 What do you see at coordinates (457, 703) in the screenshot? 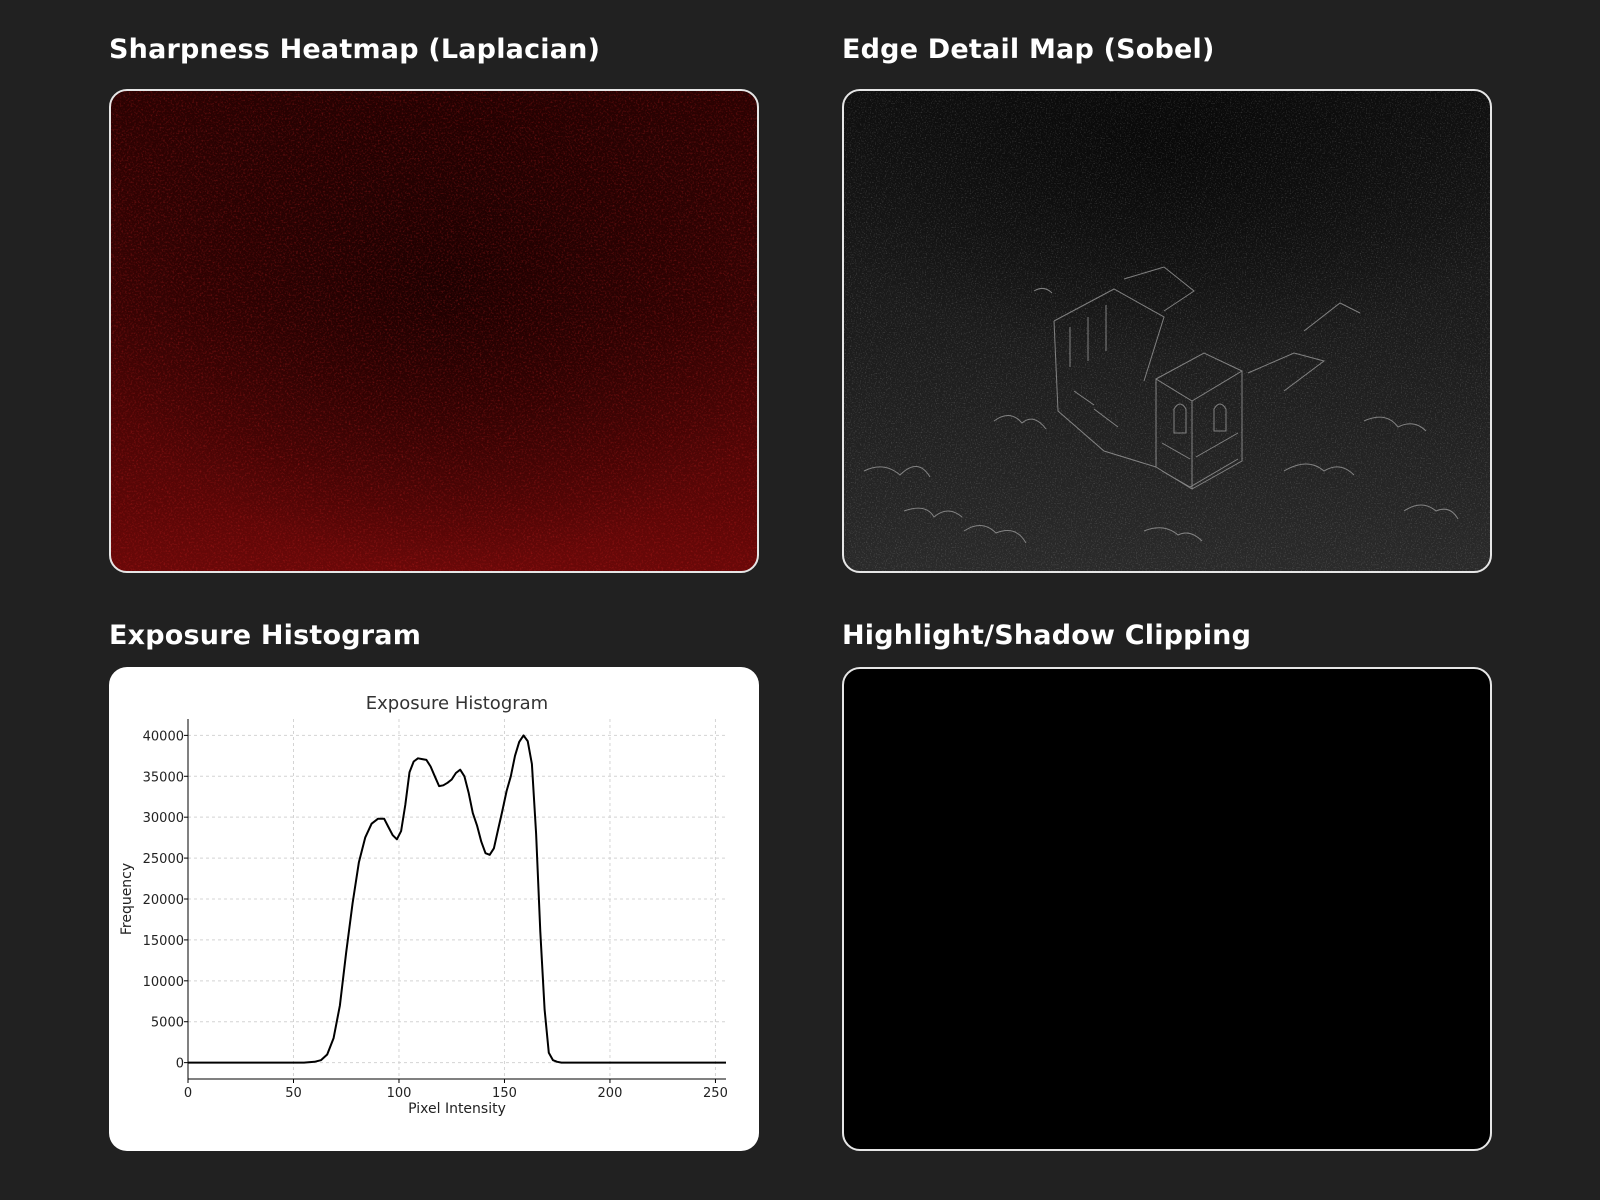
I see `chart-title: Exposure Histogram` at bounding box center [457, 703].